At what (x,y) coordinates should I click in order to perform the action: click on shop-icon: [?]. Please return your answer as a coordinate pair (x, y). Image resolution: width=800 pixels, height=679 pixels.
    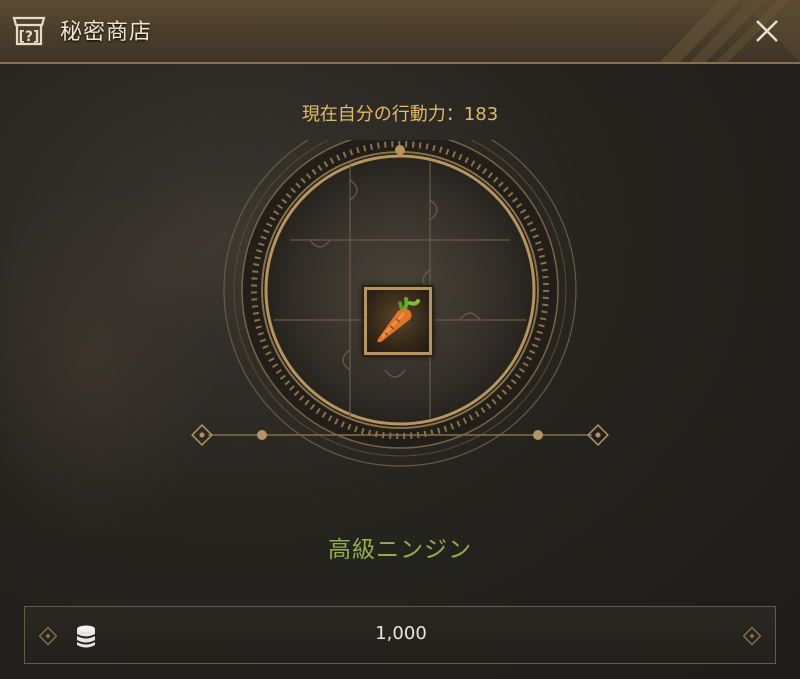
    Looking at the image, I should click on (29, 31).